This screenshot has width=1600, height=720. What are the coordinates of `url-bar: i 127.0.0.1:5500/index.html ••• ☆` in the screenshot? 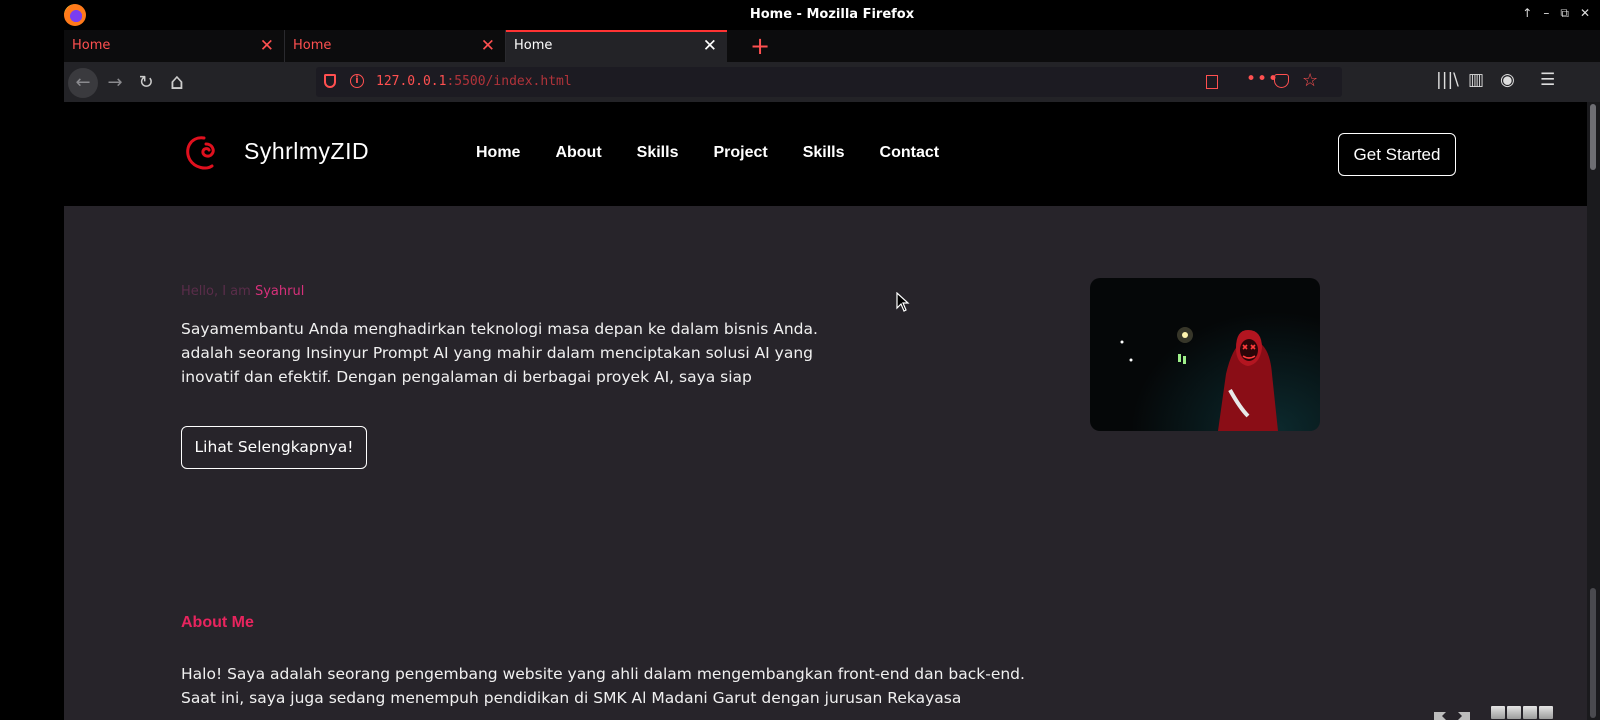 It's located at (829, 82).